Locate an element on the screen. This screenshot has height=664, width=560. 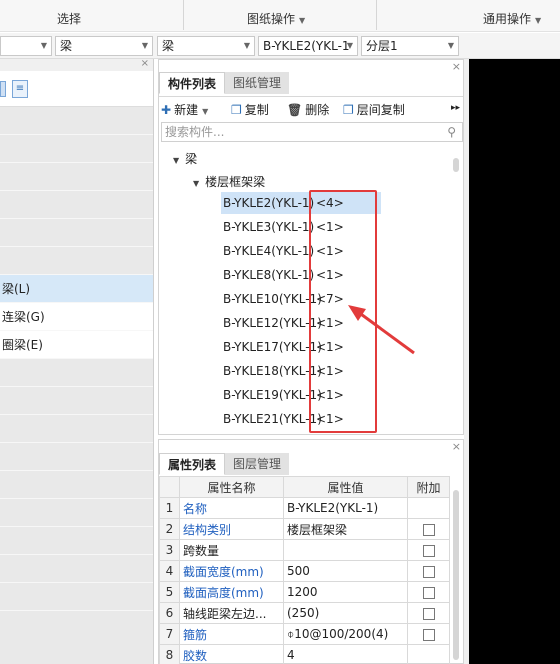
property-row: 2 结构类别 楼层框架梁 is located at coordinates (304, 529).